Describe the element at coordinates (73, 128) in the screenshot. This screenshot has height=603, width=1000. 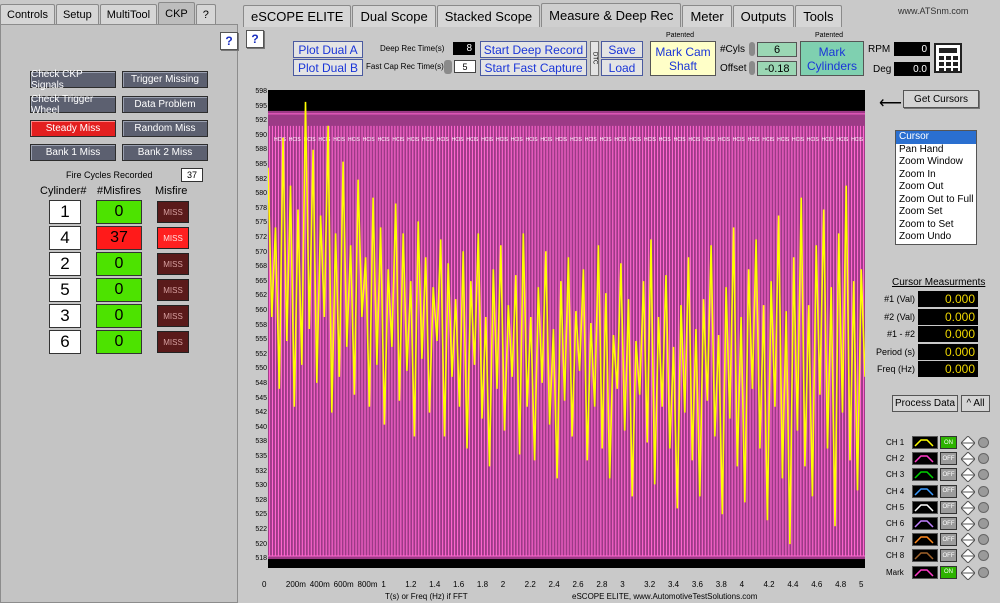
I see `steady-miss-button: Steady Miss` at that location.